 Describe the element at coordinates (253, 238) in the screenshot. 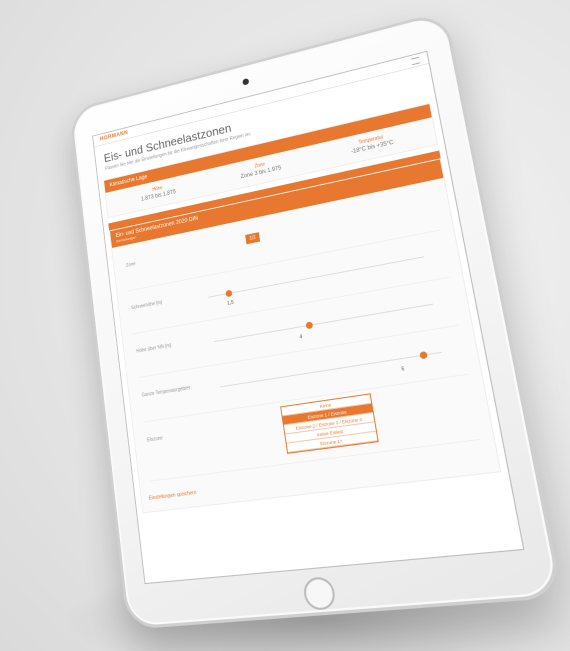

I see `zone-select-button: 1/2` at that location.